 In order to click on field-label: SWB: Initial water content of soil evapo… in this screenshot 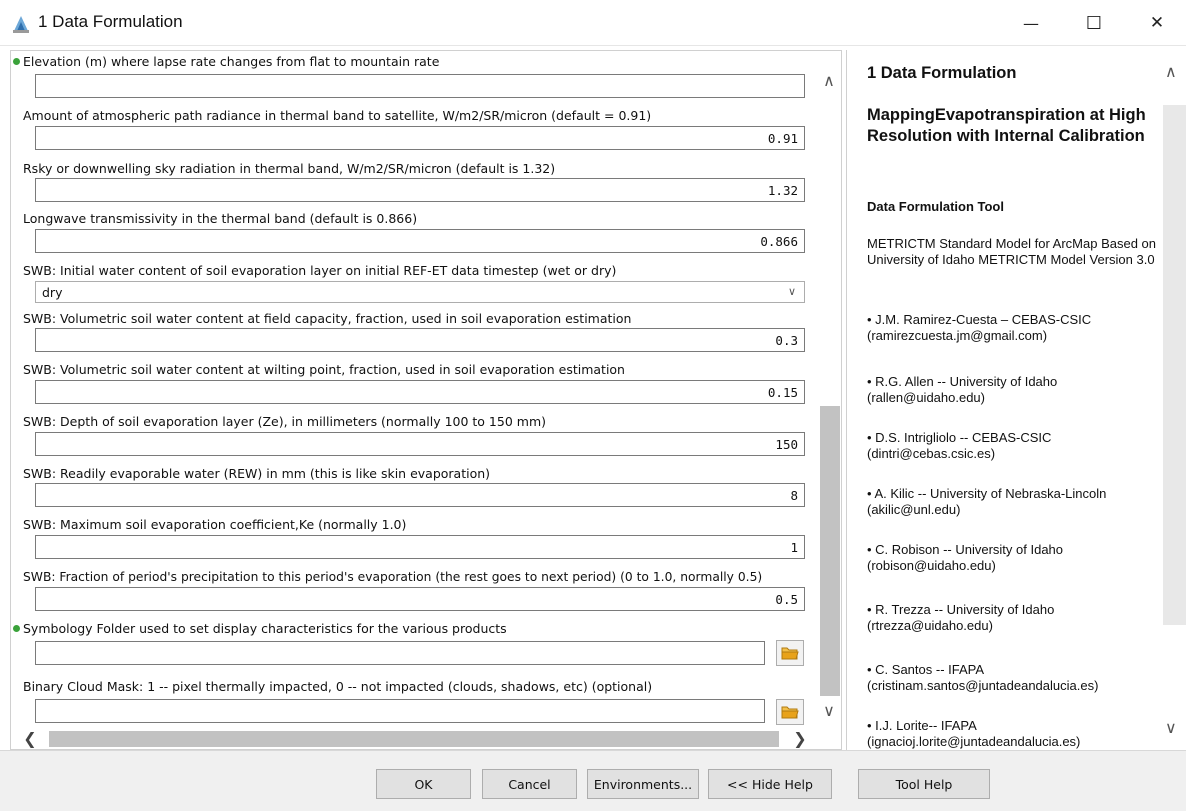, I will do `click(320, 270)`.